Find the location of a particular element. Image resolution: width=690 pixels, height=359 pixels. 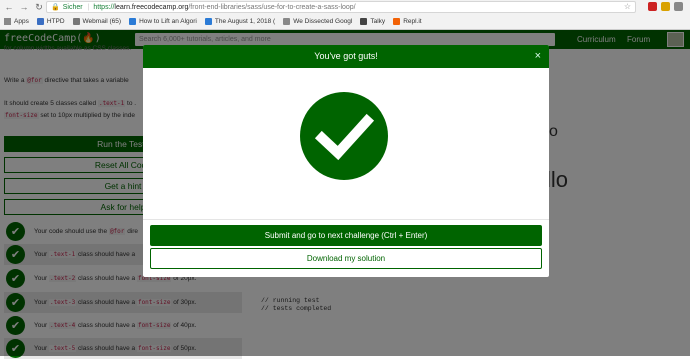

reload-icon: ↻ is located at coordinates (39, 7).